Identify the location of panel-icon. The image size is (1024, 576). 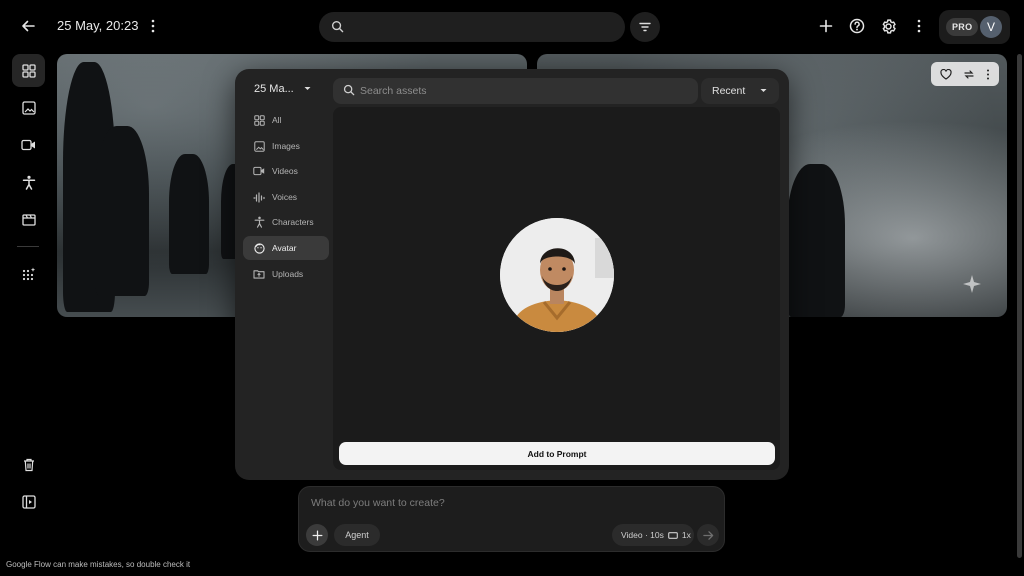
(28, 501).